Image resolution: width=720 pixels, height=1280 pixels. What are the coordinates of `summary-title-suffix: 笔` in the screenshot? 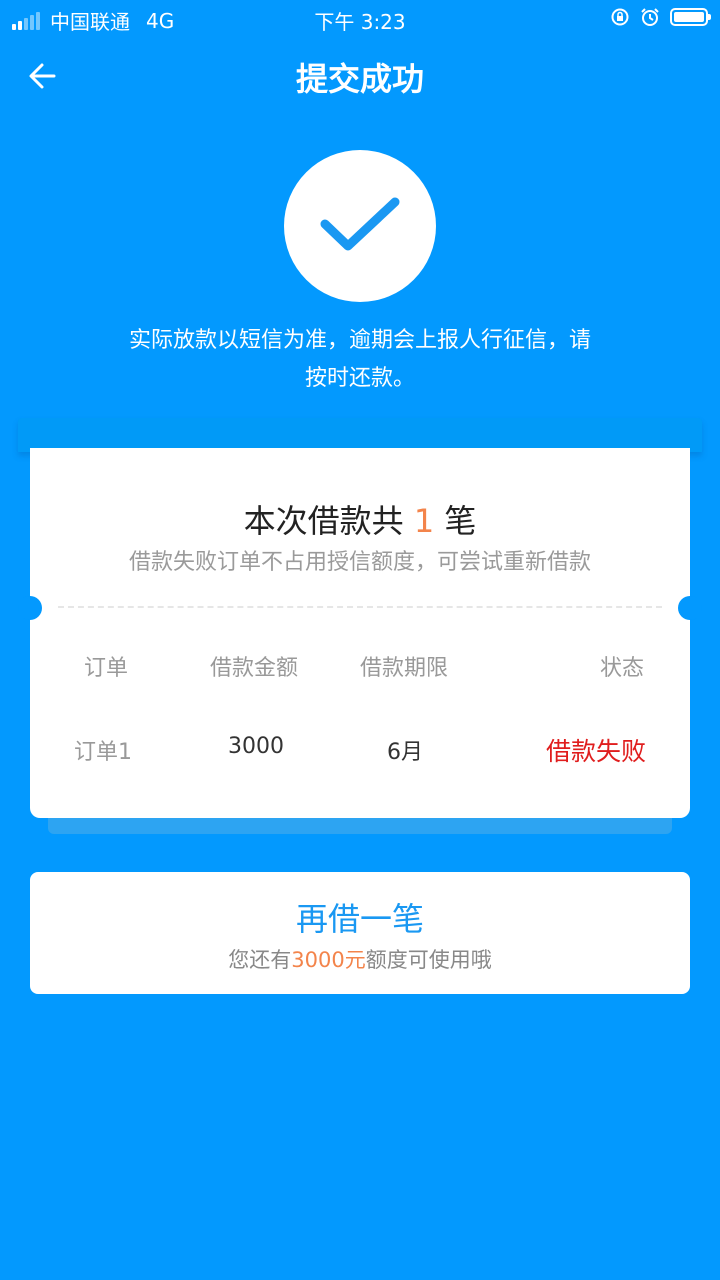 It's located at (460, 521).